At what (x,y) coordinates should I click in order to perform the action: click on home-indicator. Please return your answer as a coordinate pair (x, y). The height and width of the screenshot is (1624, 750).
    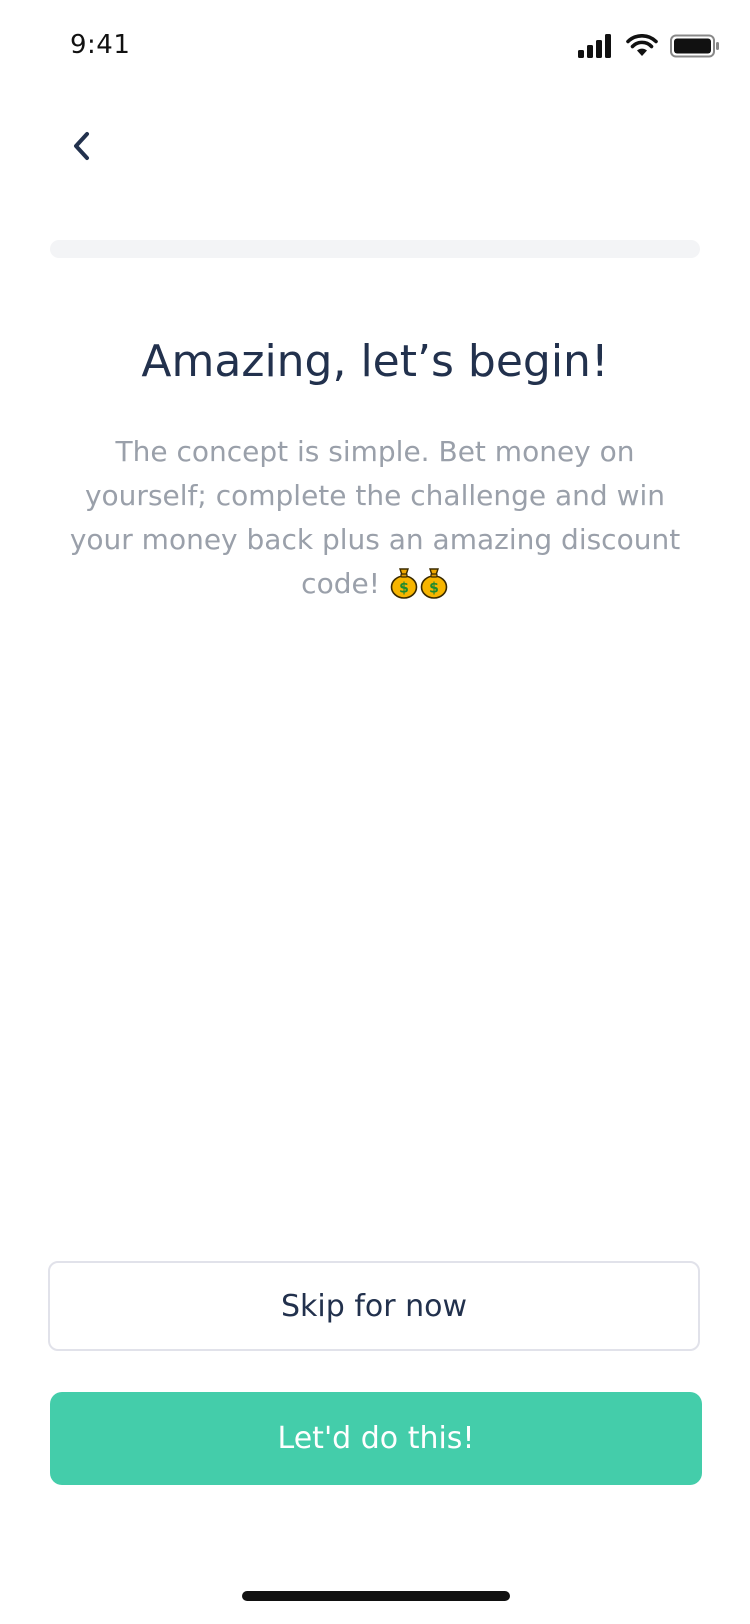
    Looking at the image, I should click on (376, 1596).